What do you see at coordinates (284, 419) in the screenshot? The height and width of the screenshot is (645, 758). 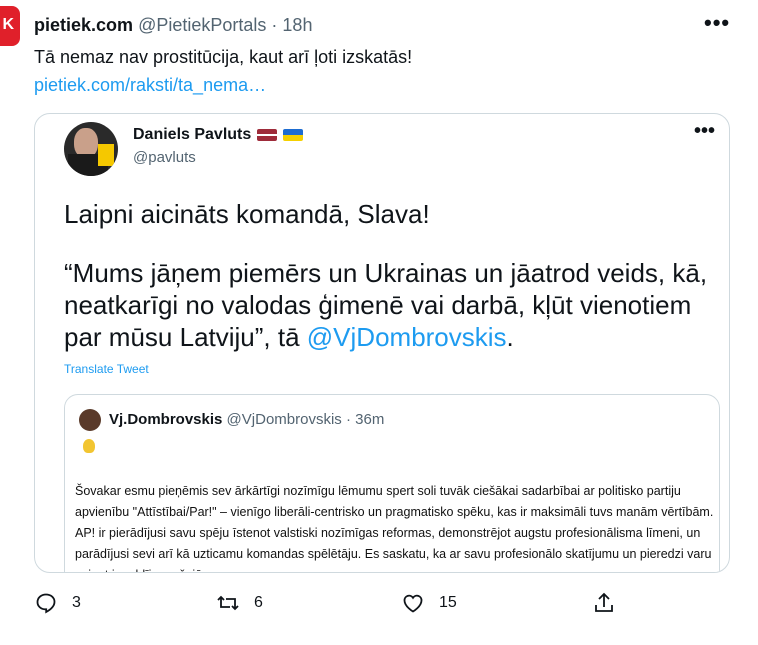 I see `quoted-author-handle: @VjDombrovskis` at bounding box center [284, 419].